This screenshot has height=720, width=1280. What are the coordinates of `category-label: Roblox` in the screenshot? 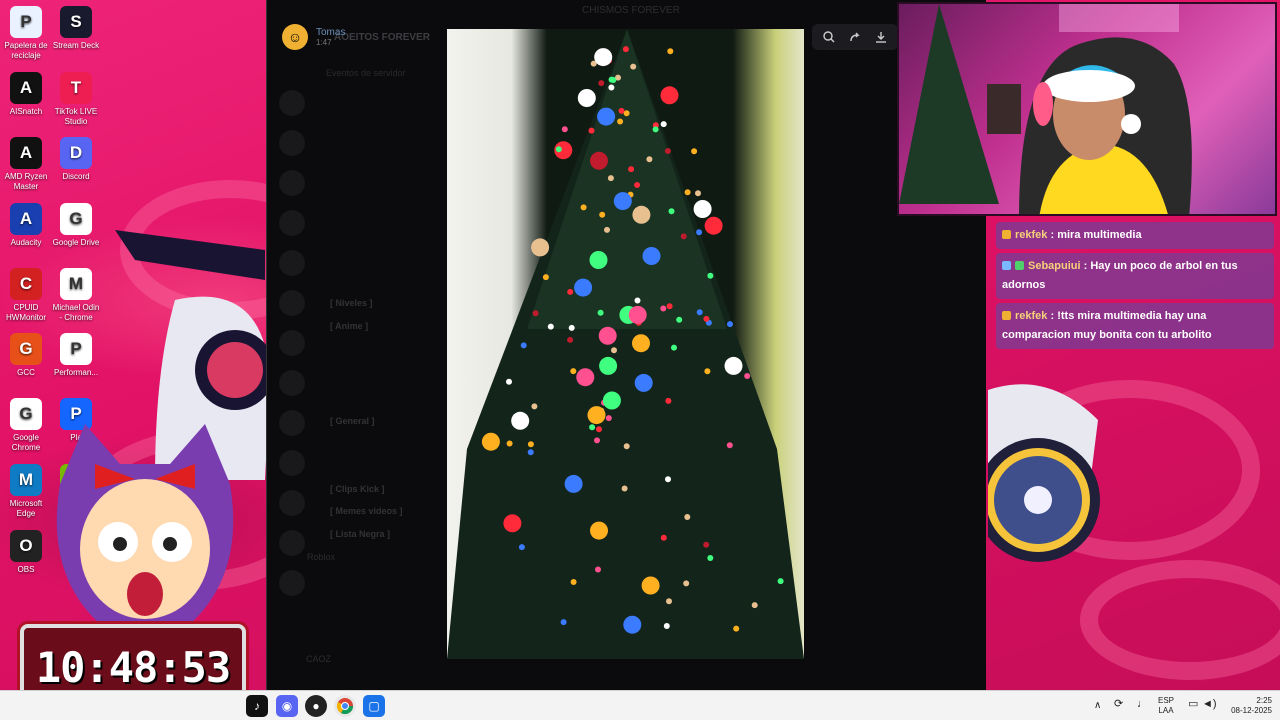 It's located at (321, 557).